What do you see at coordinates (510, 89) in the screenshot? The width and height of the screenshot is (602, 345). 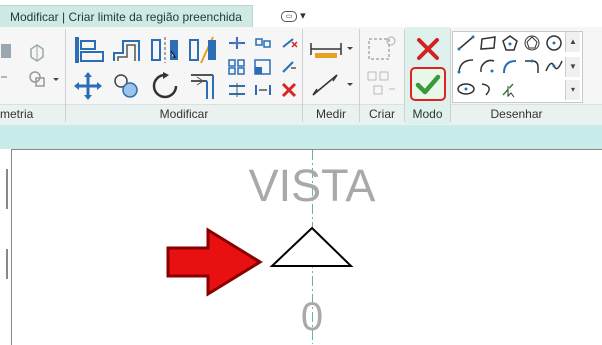 I see `pick-lines-icon` at bounding box center [510, 89].